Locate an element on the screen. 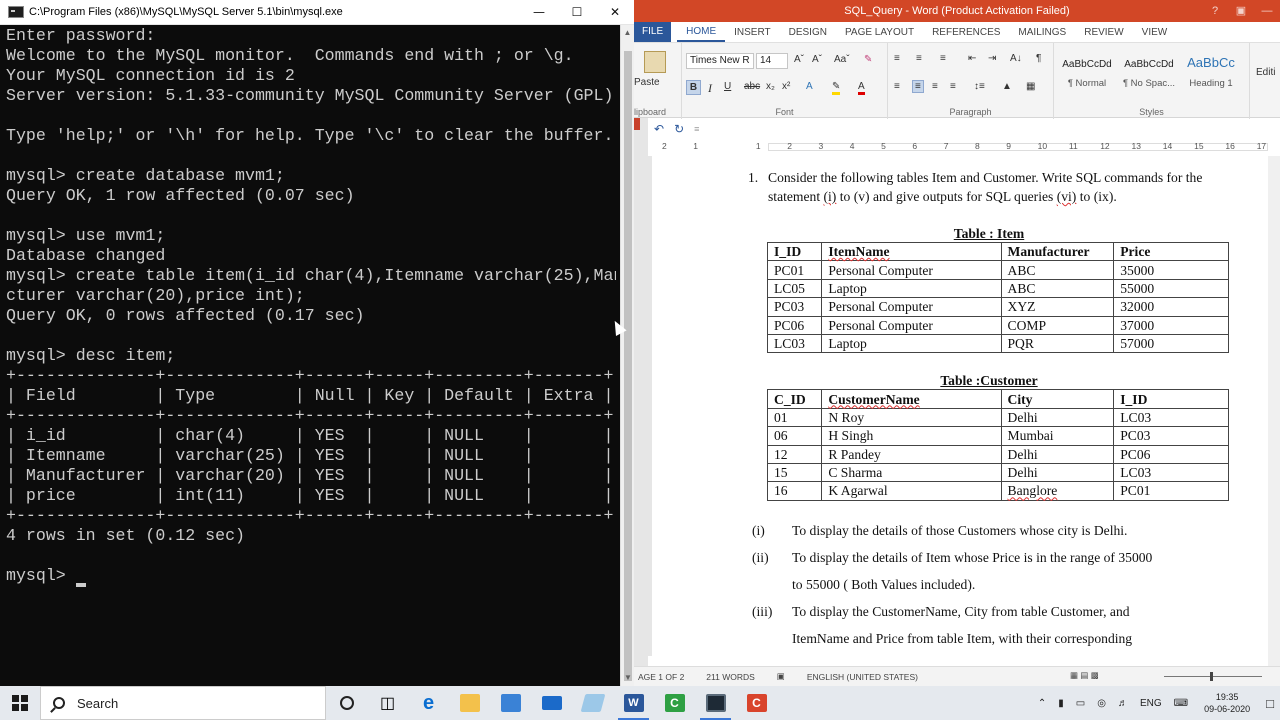  view-buttons: ▦ ▤ ▩ is located at coordinates (1084, 675).